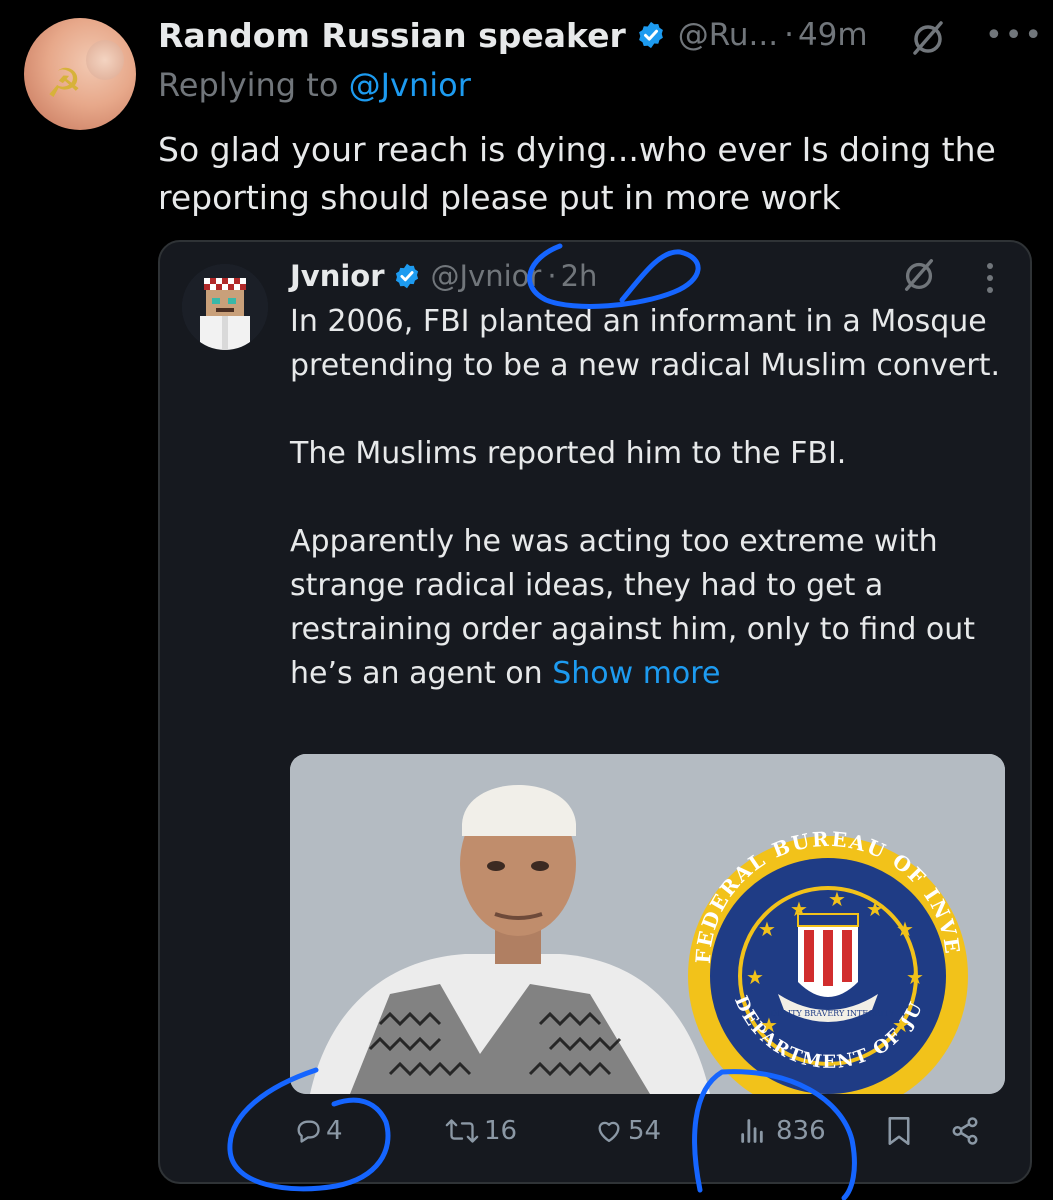 The height and width of the screenshot is (1200, 1053). I want to click on repost-button: 16, so click(480, 1131).